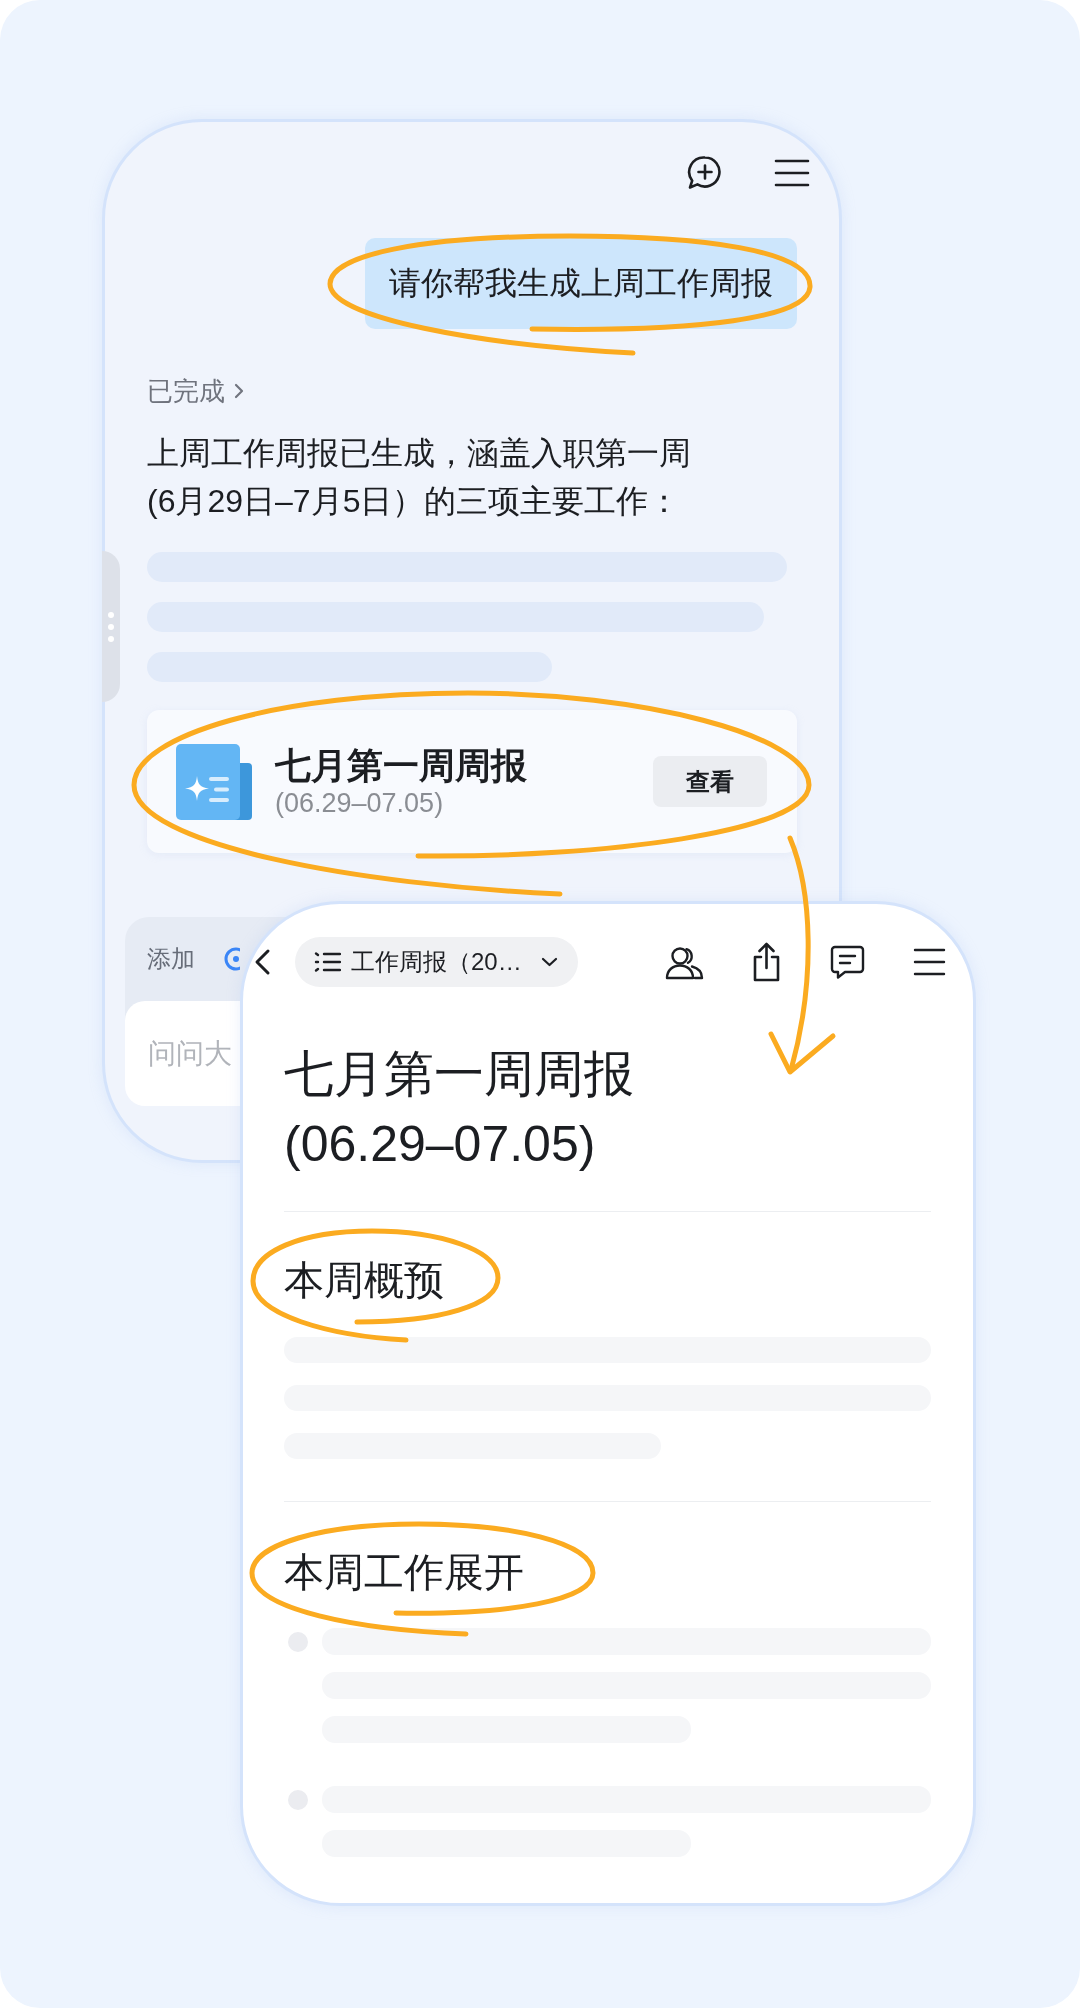  I want to click on caret-icon, so click(549, 962).